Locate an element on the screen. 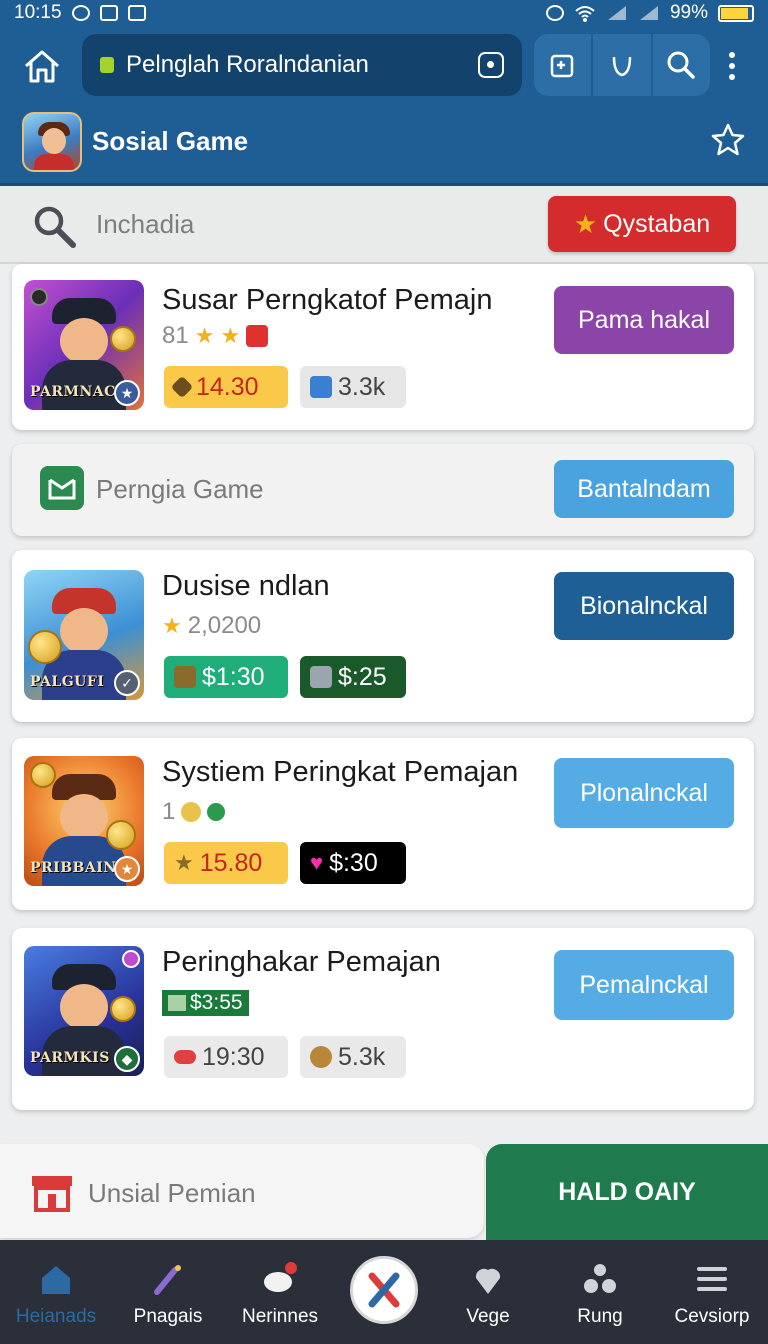  search-icon is located at coordinates (681, 65).